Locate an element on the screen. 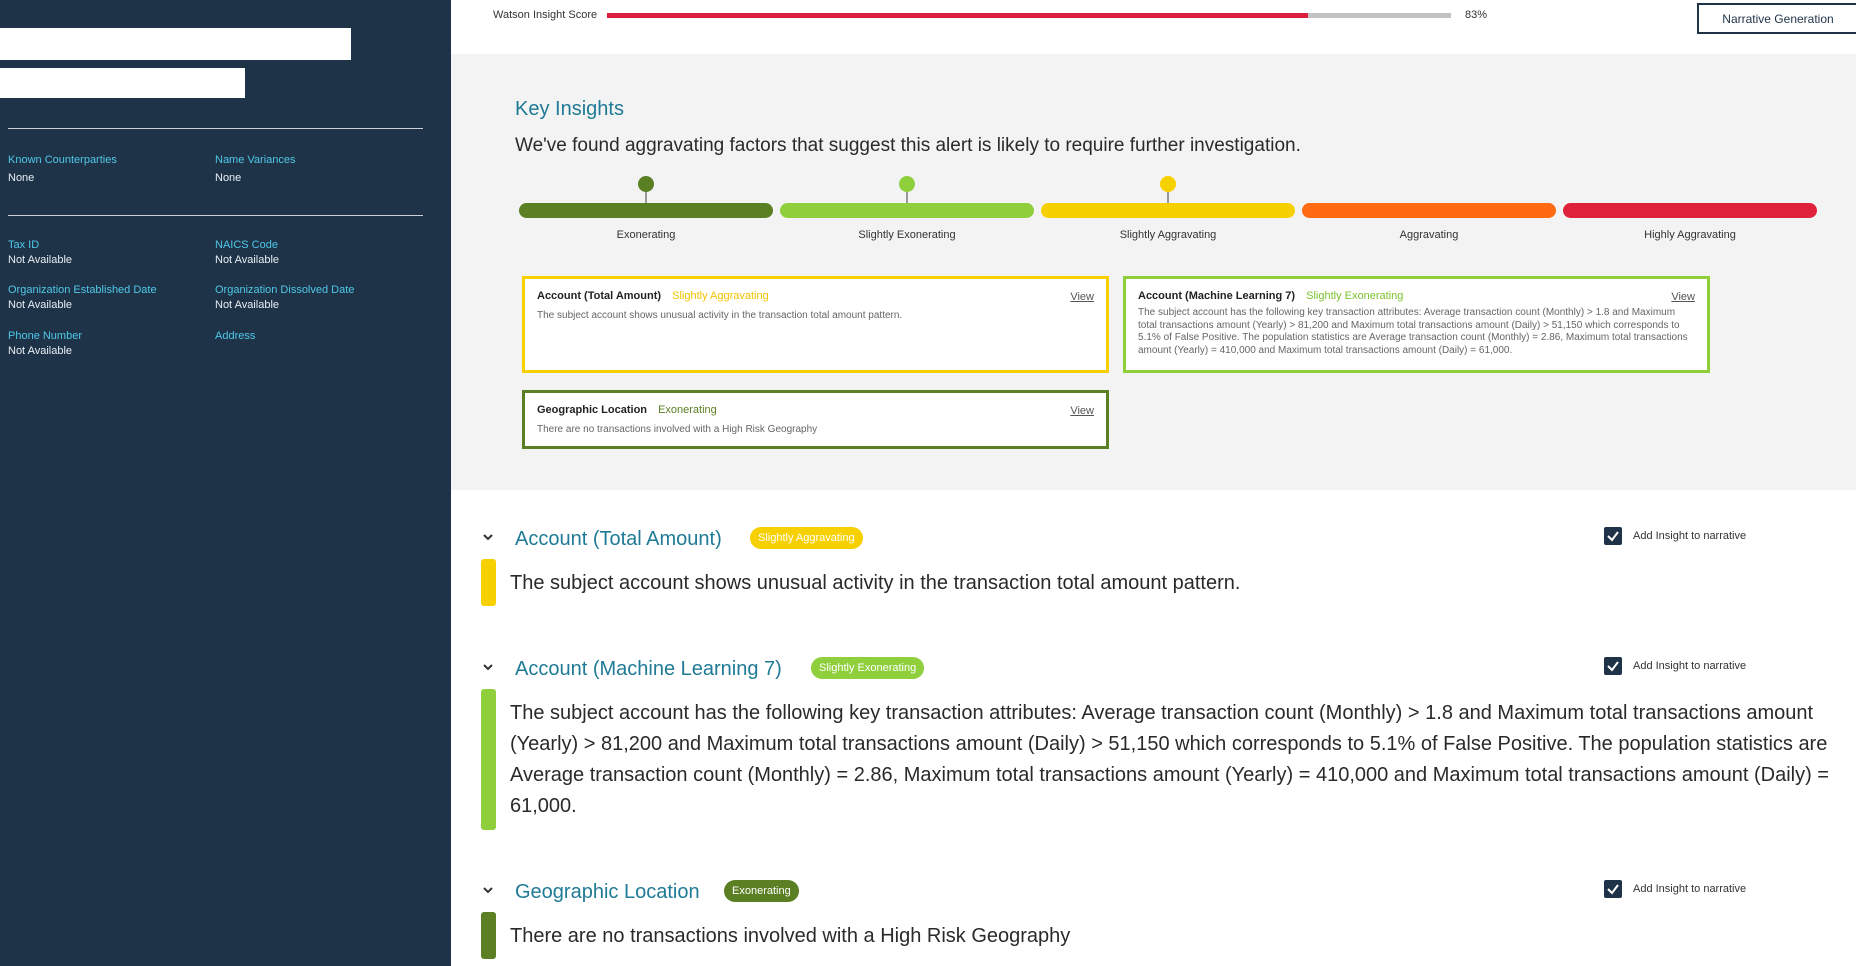 This screenshot has height=966, width=1856. field-naics-code: NAICS Code Not Available is located at coordinates (247, 252).